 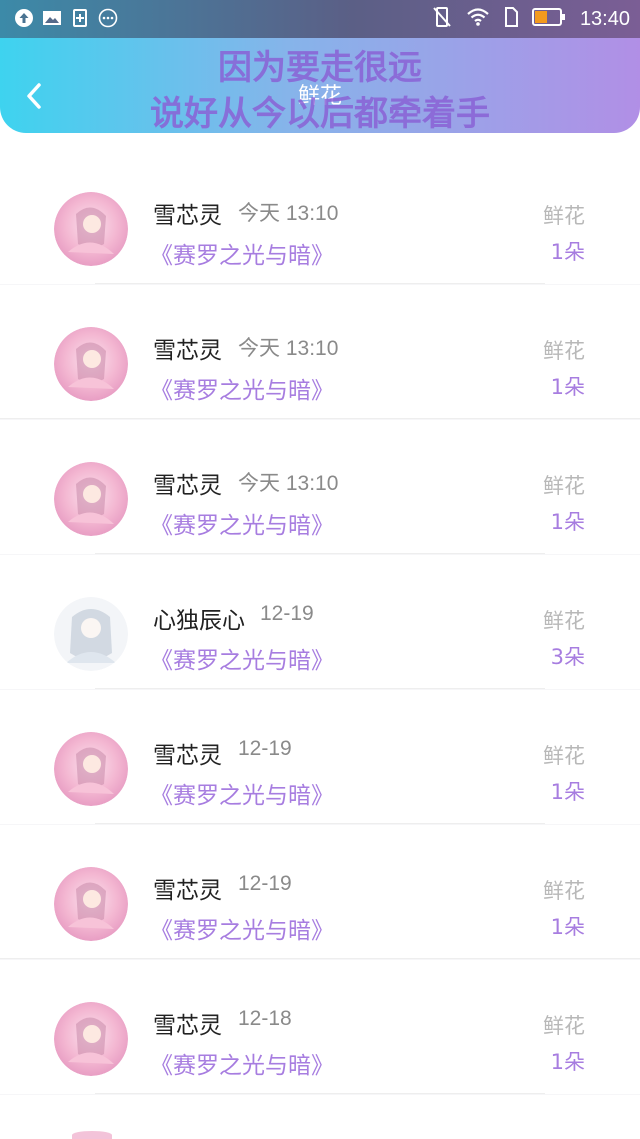 I want to click on vibrate-off-icon, so click(x=442, y=19).